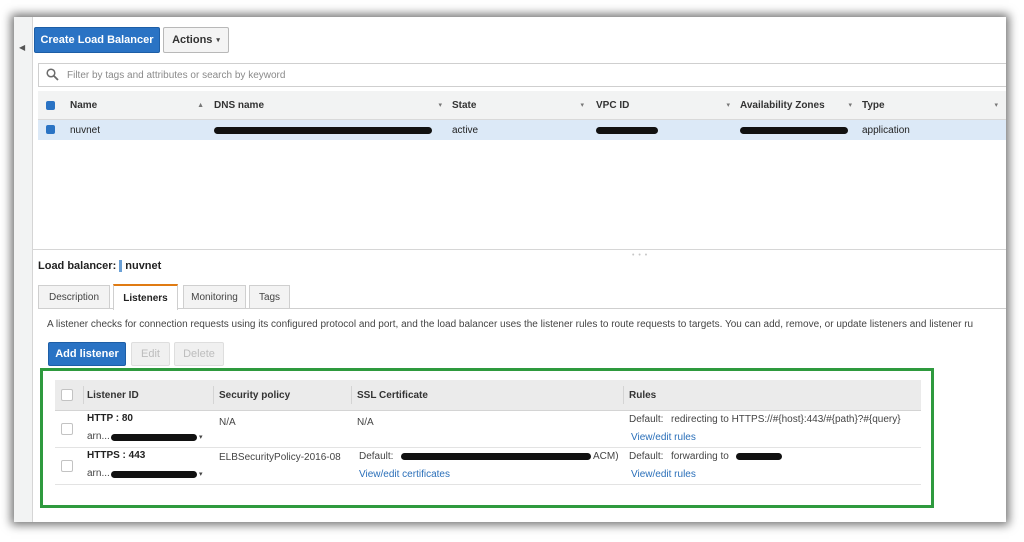  What do you see at coordinates (331, 105) in the screenshot?
I see `column-header-dns: DNS name ▾` at bounding box center [331, 105].